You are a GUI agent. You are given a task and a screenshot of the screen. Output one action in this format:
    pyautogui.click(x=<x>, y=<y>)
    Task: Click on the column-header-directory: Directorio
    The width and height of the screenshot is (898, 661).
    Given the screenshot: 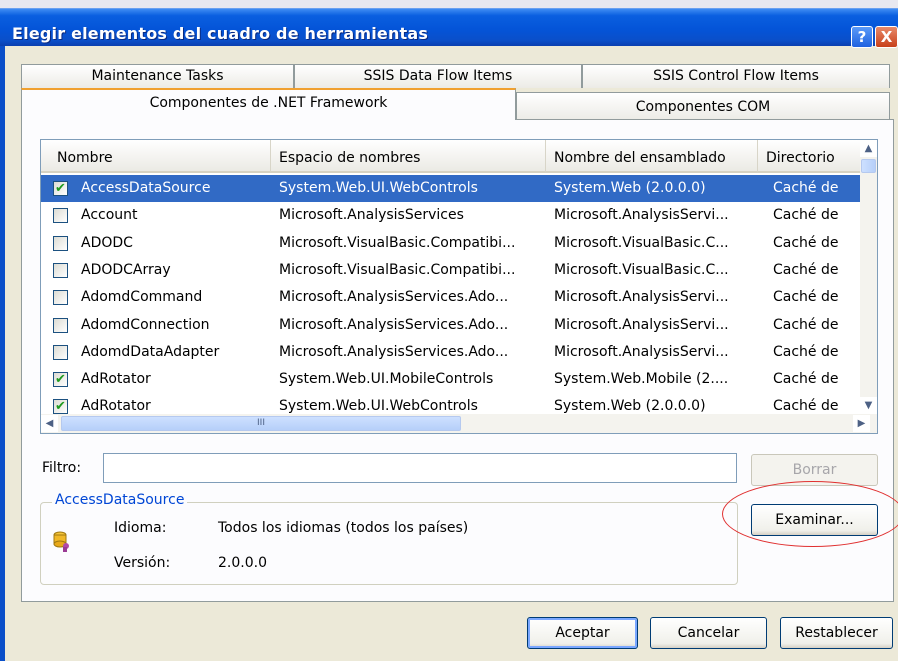 What is the action you would take?
    pyautogui.click(x=809, y=156)
    